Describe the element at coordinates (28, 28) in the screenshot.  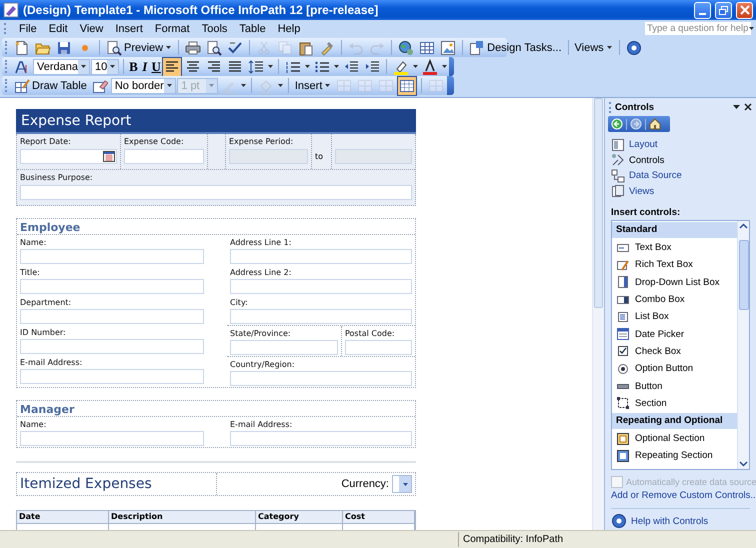
I see `menu-item: File` at that location.